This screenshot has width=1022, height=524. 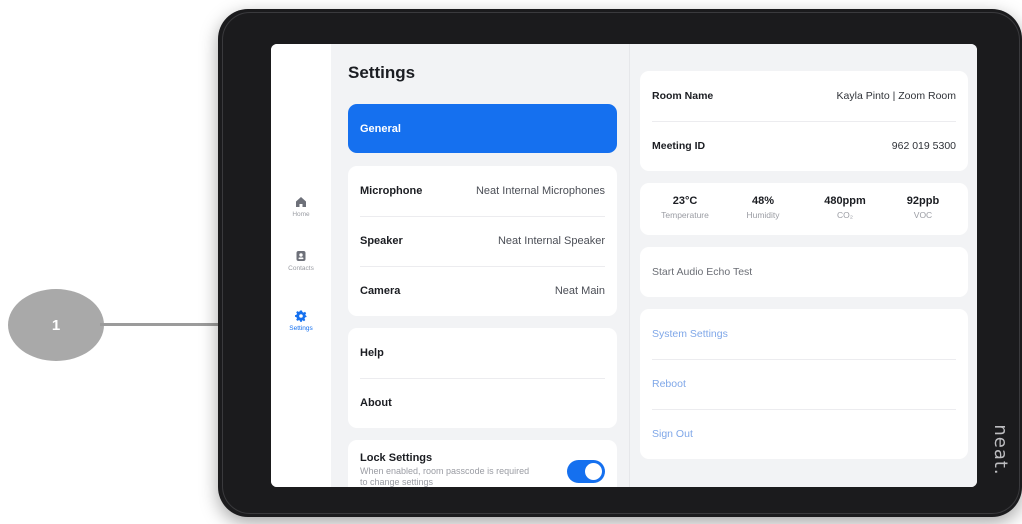 I want to click on environment-temperature: 23°C Temperature, so click(x=685, y=207).